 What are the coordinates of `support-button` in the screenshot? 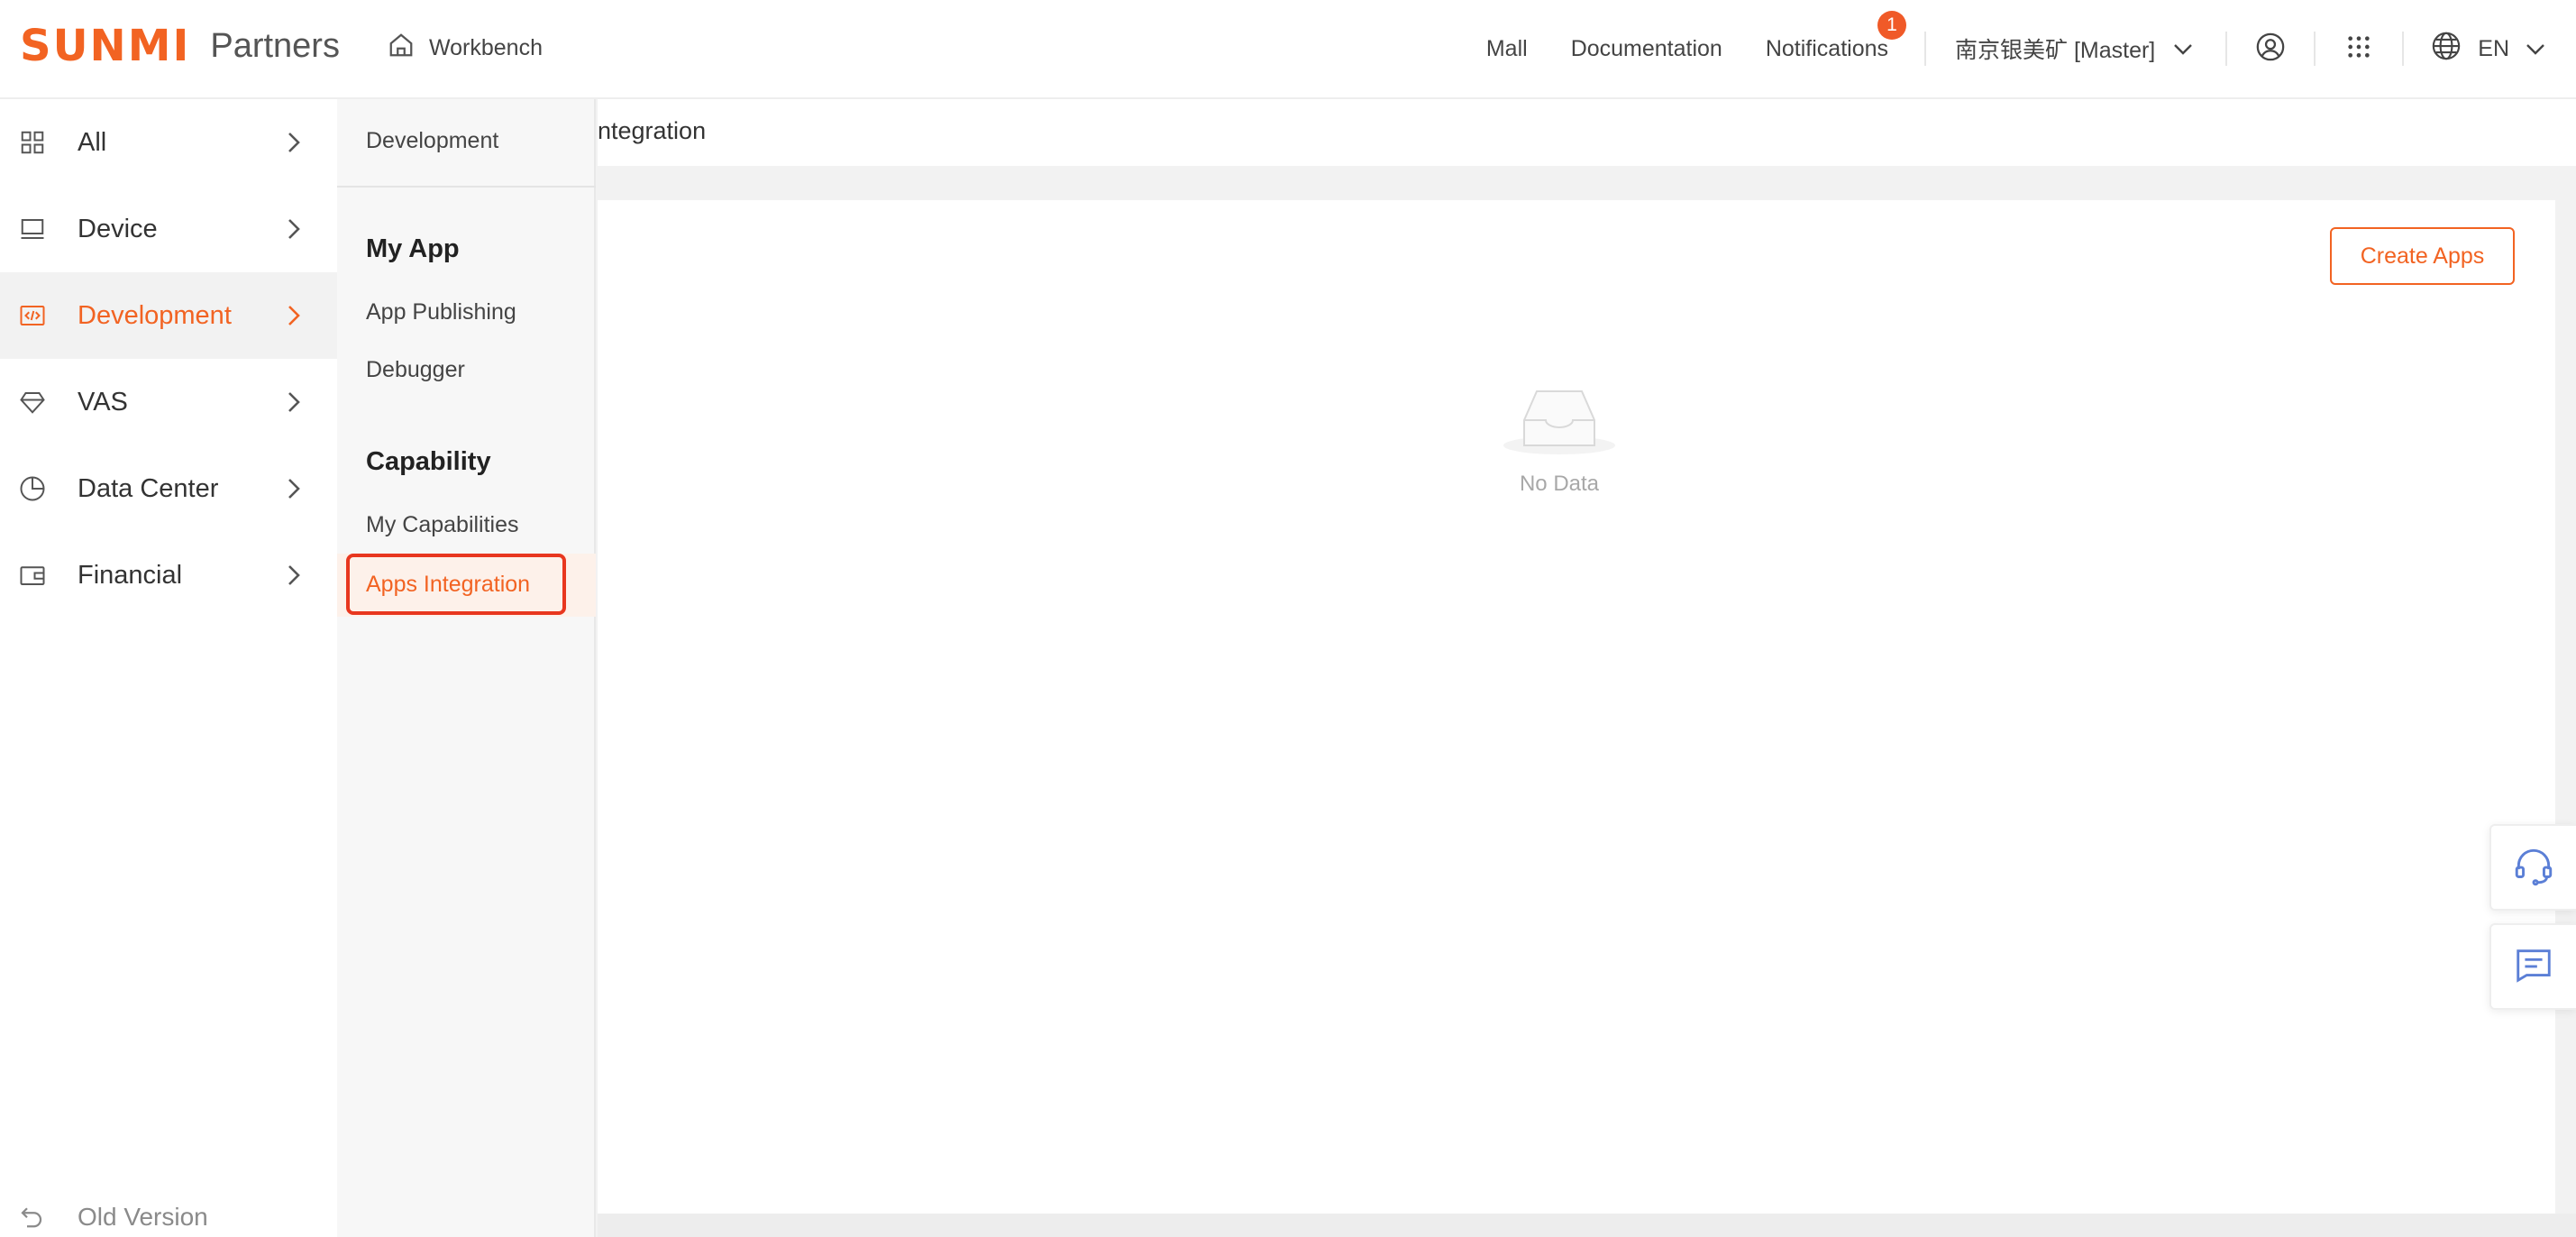 It's located at (2532, 867).